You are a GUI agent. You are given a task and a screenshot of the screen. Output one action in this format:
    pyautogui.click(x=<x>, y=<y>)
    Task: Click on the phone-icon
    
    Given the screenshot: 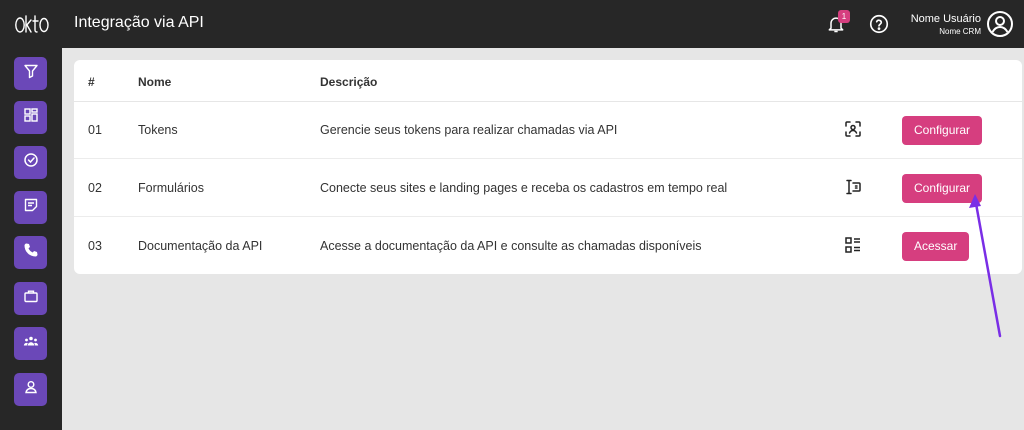 What is the action you would take?
    pyautogui.click(x=31, y=252)
    